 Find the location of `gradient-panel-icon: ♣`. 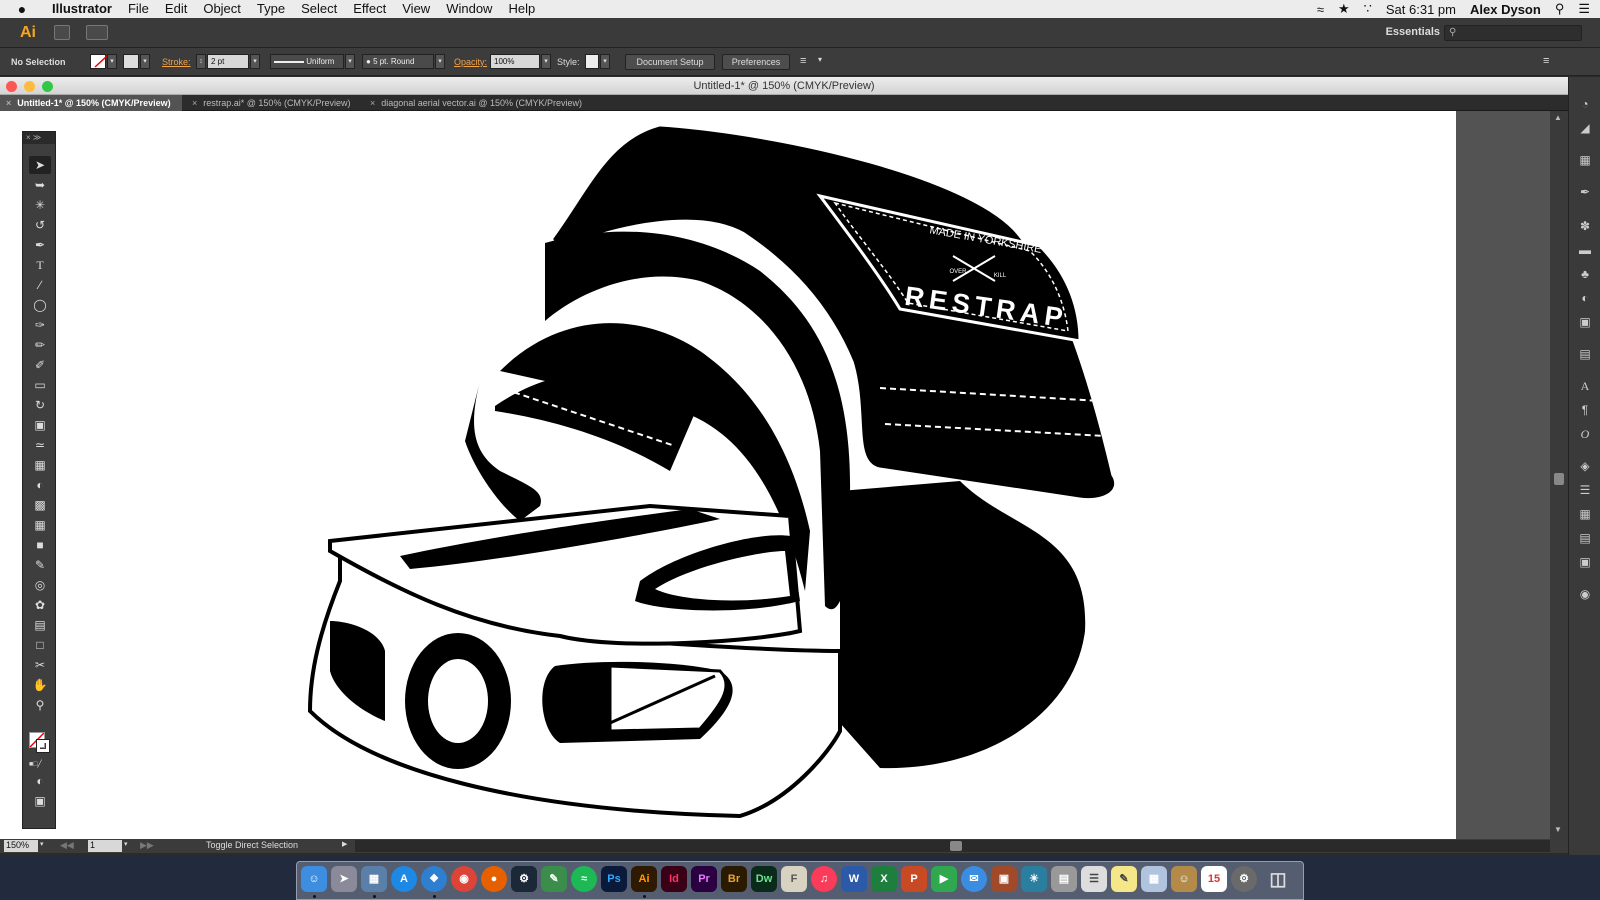

gradient-panel-icon: ♣ is located at coordinates (1585, 274).